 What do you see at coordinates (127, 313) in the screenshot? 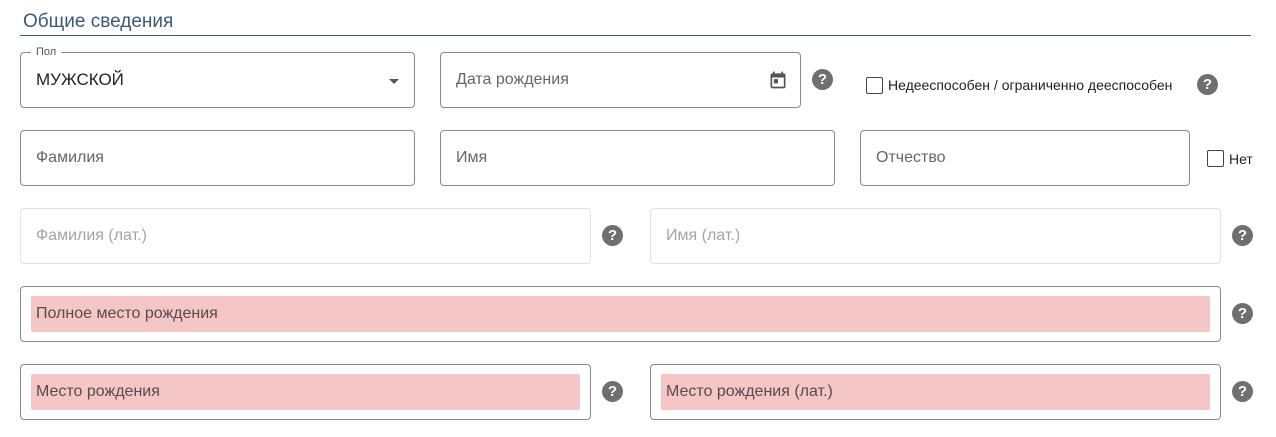
I see `full-birthplace-placeholder: Полное место рождения` at bounding box center [127, 313].